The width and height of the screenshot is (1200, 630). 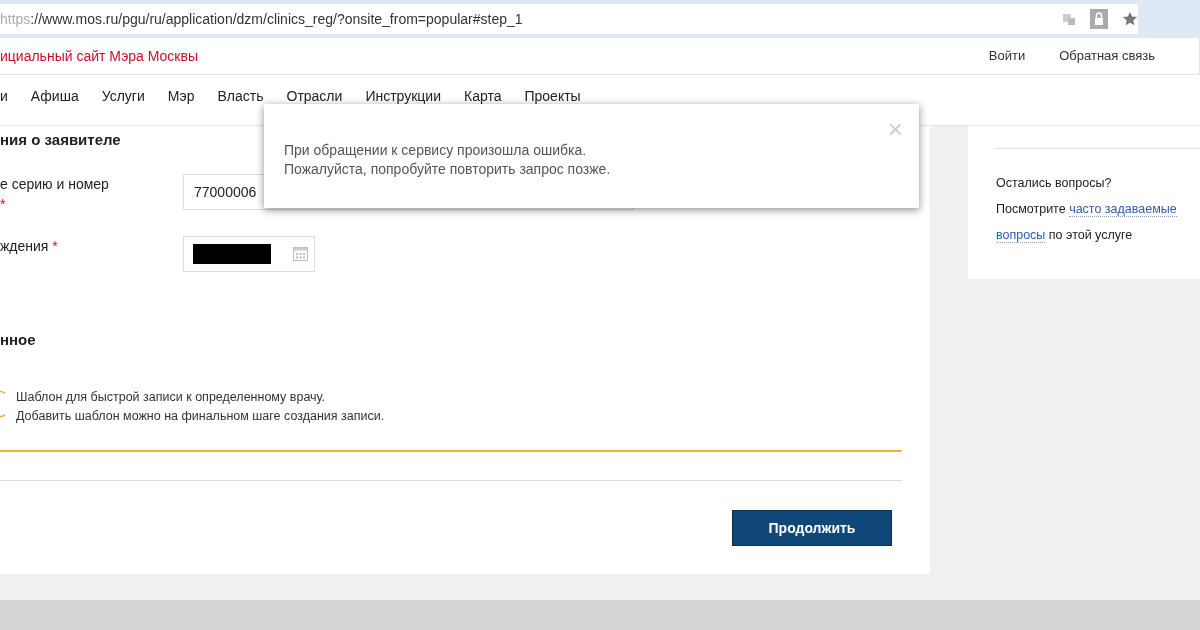 What do you see at coordinates (171, 397) in the screenshot?
I see `info-text: Шаблон для быстрой записи к определенному врачу.` at bounding box center [171, 397].